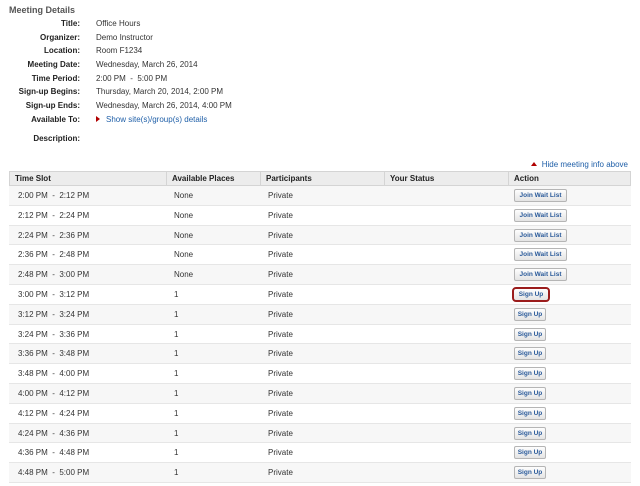 The width and height of the screenshot is (640, 486). Describe the element at coordinates (54, 374) in the screenshot. I see `time-slot-cell: 3:48 PM - 4:00 PM` at that location.